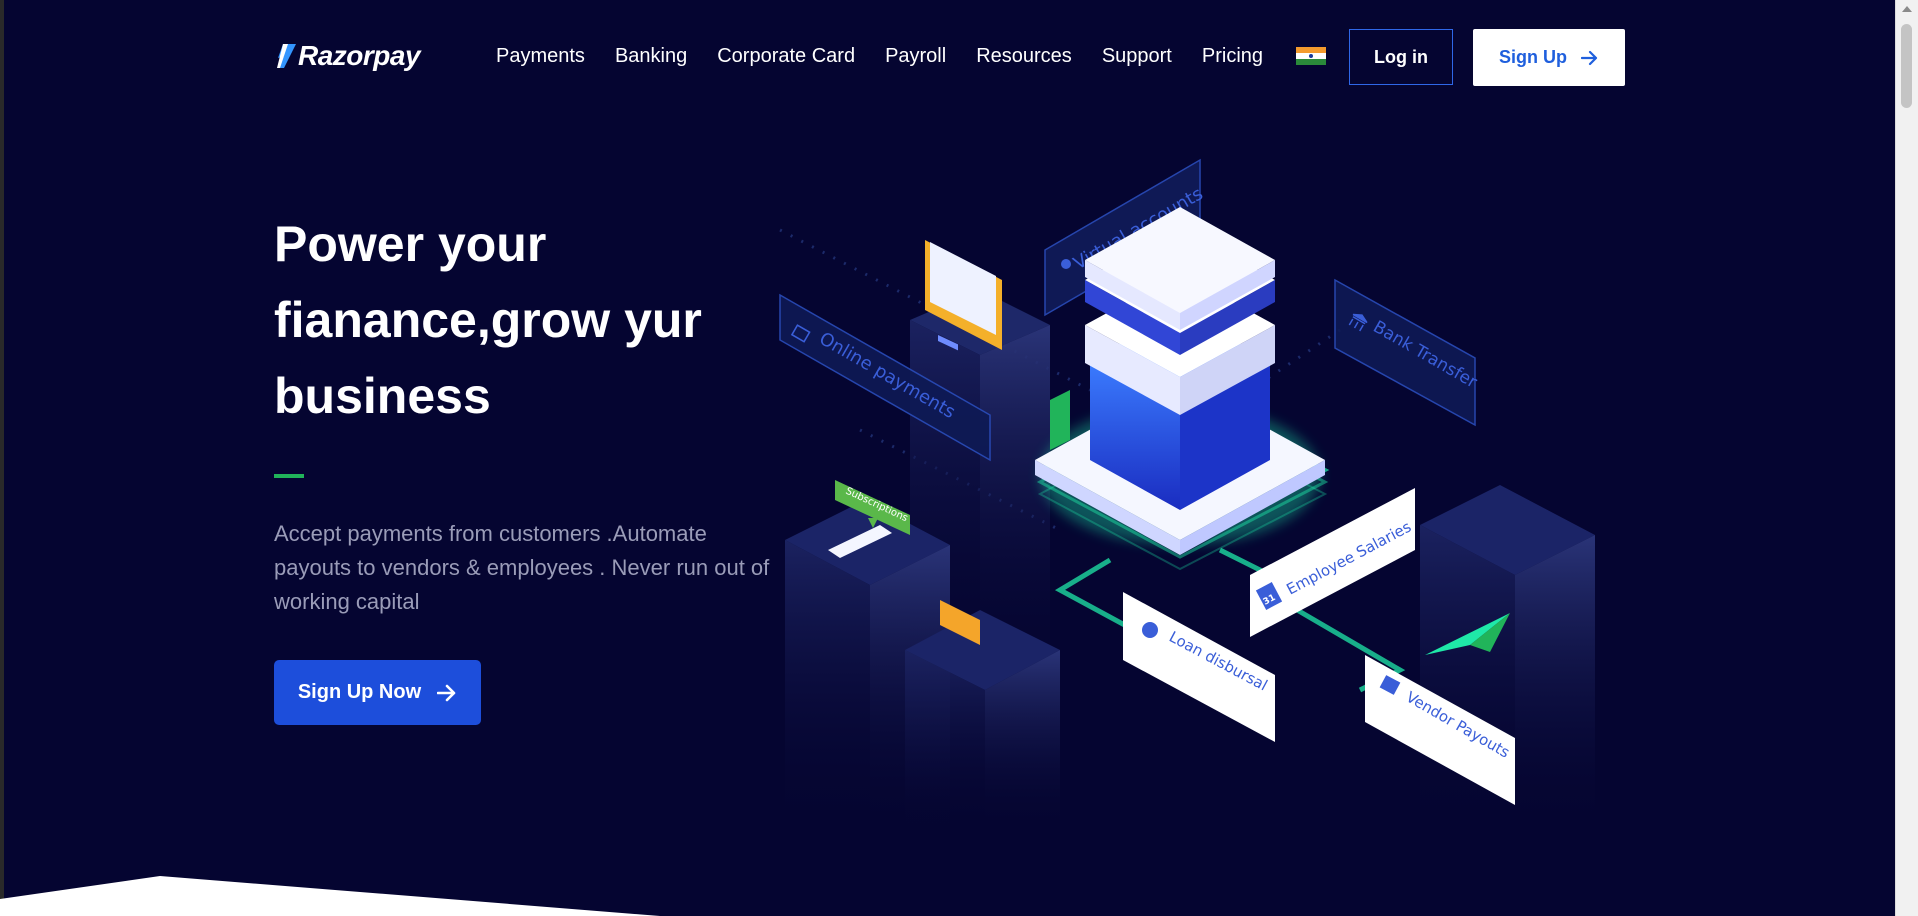 This screenshot has height=916, width=1918. I want to click on signup-button: Sign Up, so click(1549, 57).